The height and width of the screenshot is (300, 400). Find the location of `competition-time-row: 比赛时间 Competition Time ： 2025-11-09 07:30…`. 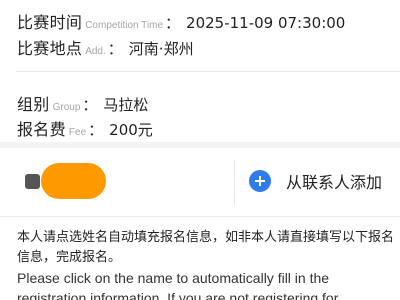

competition-time-row: 比赛时间 Competition Time ： 2025-11-09 07:30… is located at coordinates (181, 21).